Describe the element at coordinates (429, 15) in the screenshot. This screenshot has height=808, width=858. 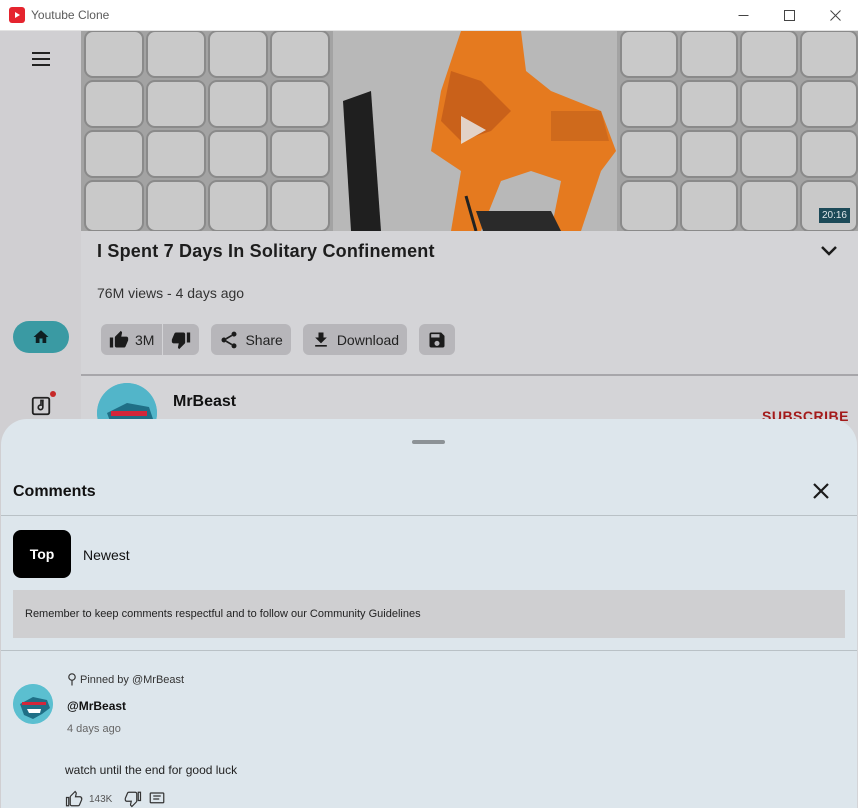
I see `window-titlebar: Youtube Clone` at that location.